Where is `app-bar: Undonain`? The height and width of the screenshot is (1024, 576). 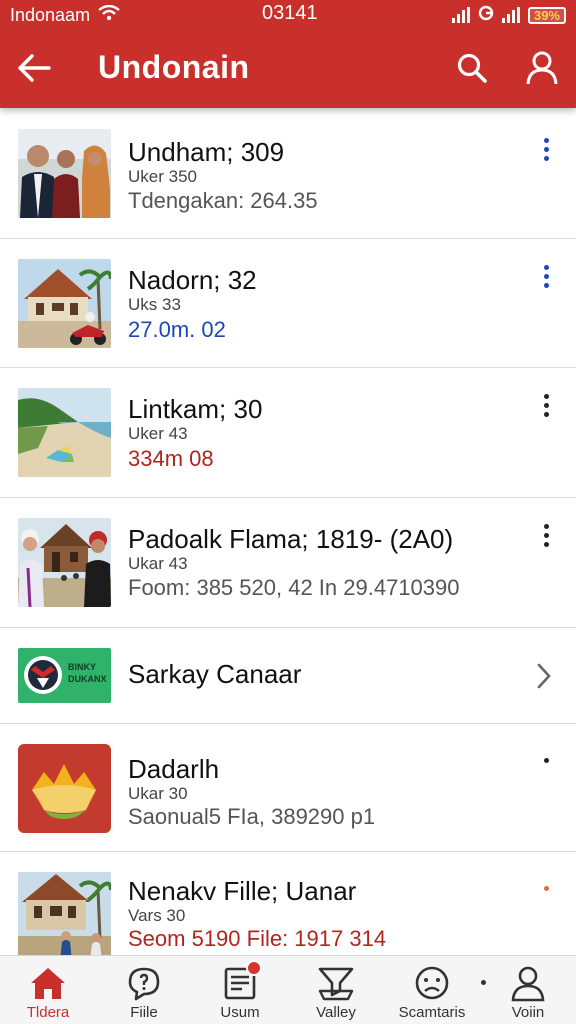
app-bar: Undonain is located at coordinates (288, 69).